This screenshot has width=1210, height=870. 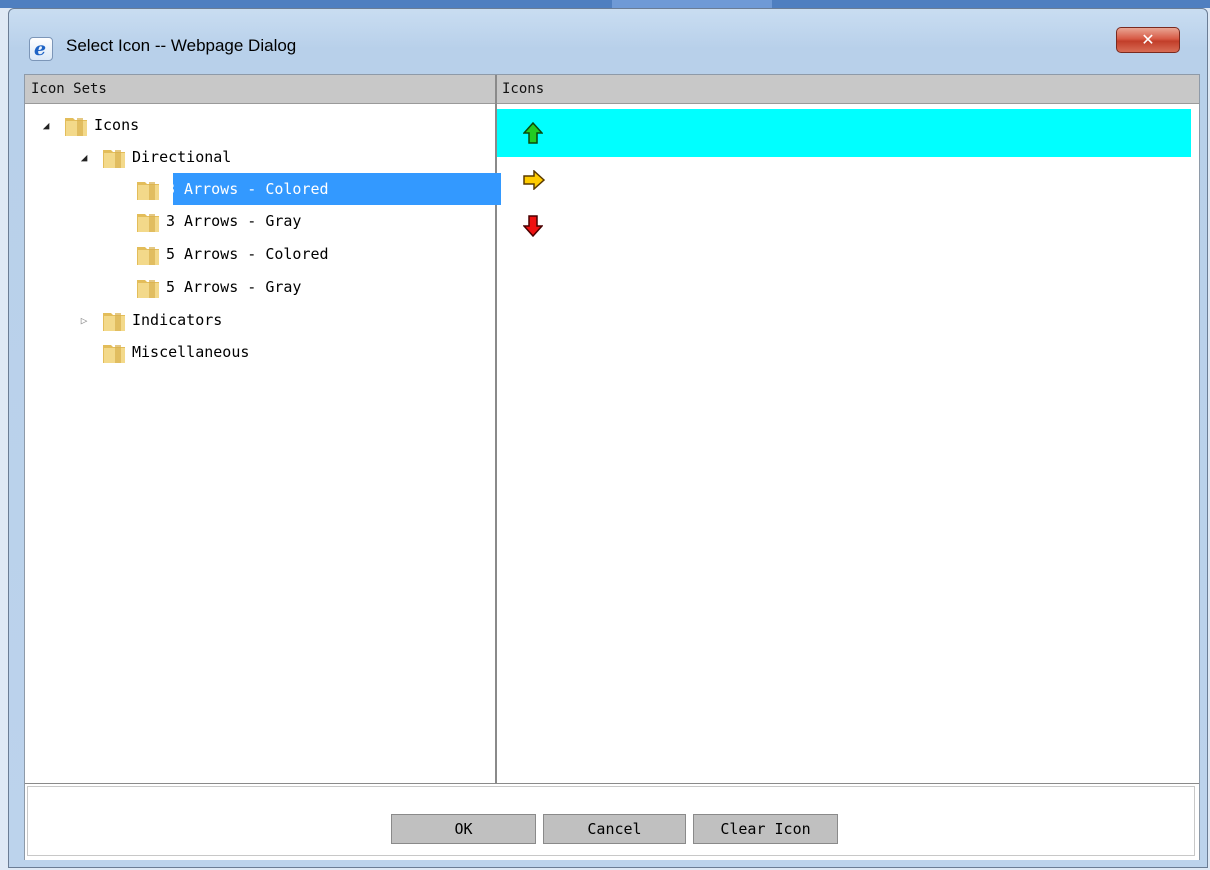 I want to click on tree-node-indicators: ▷ Indicators, so click(x=255, y=320).